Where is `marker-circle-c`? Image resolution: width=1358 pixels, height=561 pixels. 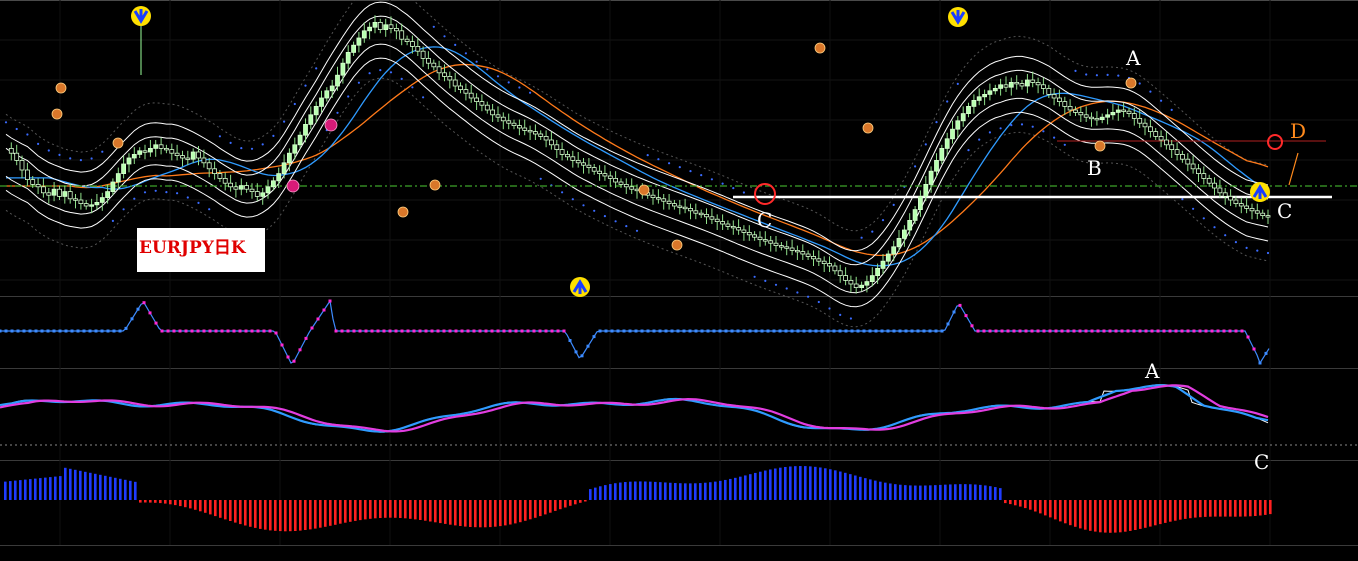
marker-circle-c is located at coordinates (765, 194).